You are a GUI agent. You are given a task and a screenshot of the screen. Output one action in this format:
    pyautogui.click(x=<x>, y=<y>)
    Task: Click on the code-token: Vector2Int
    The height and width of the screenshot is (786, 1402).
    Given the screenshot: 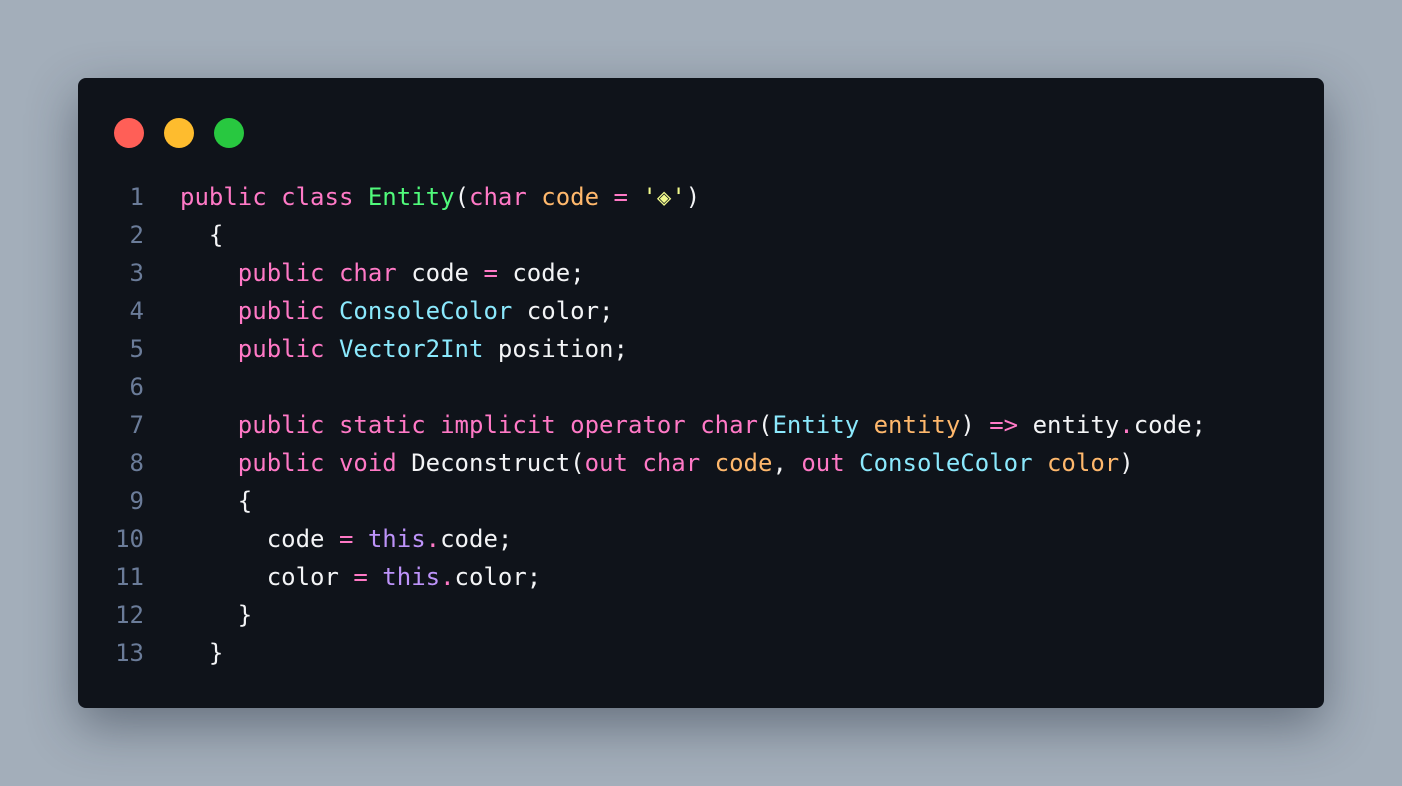 What is the action you would take?
    pyautogui.click(x=418, y=349)
    